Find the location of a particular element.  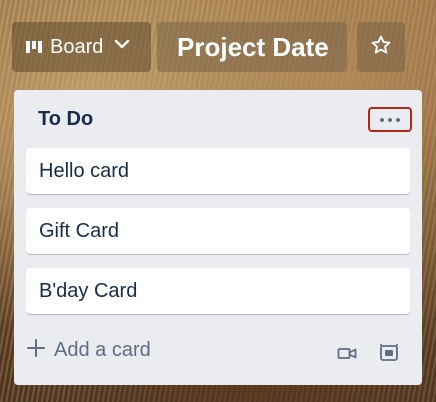

card-title: B'day Card is located at coordinates (88, 290).